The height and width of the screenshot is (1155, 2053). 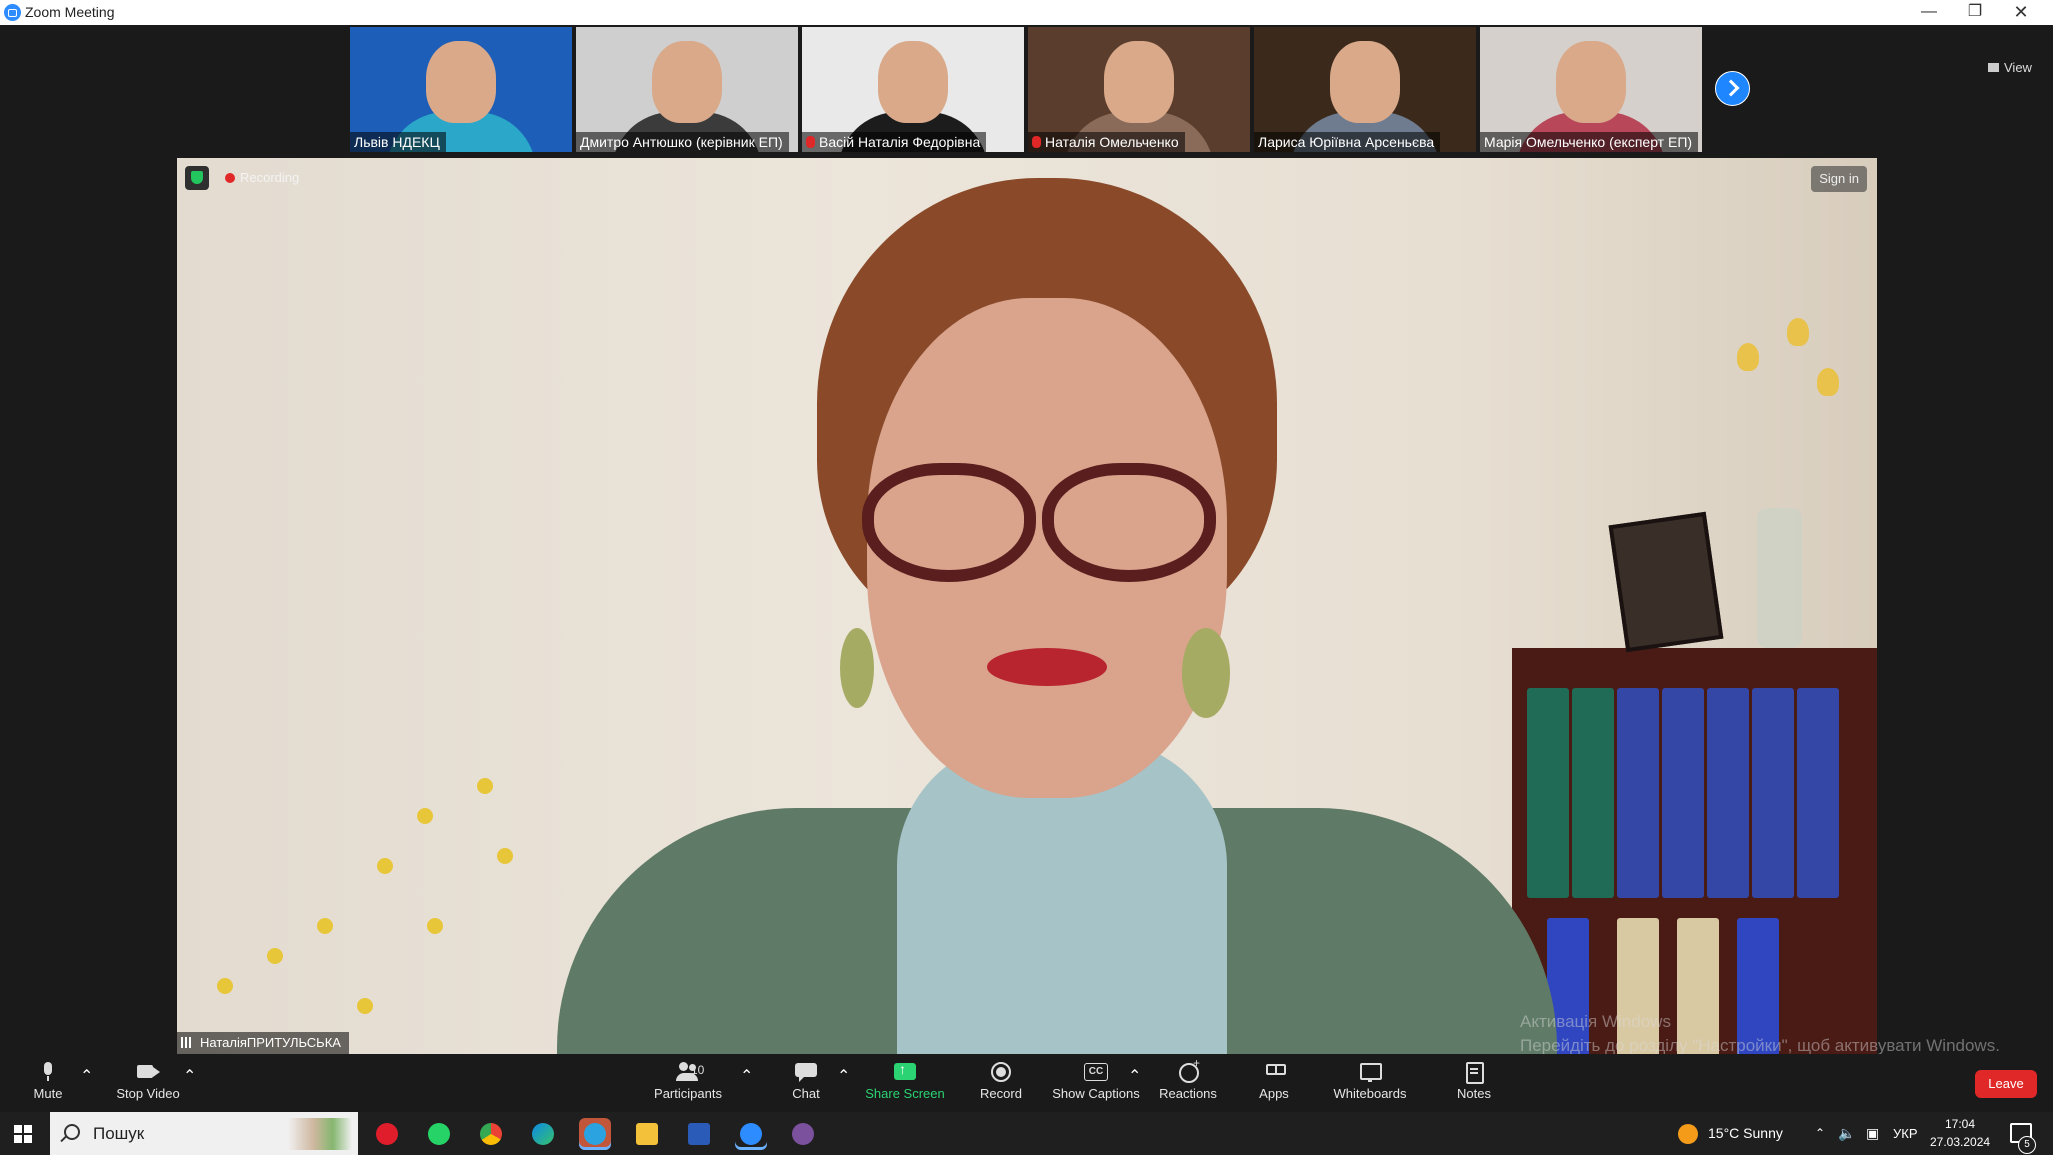 What do you see at coordinates (1139, 89) in the screenshot?
I see `participant-tile: Наталія Омельченко` at bounding box center [1139, 89].